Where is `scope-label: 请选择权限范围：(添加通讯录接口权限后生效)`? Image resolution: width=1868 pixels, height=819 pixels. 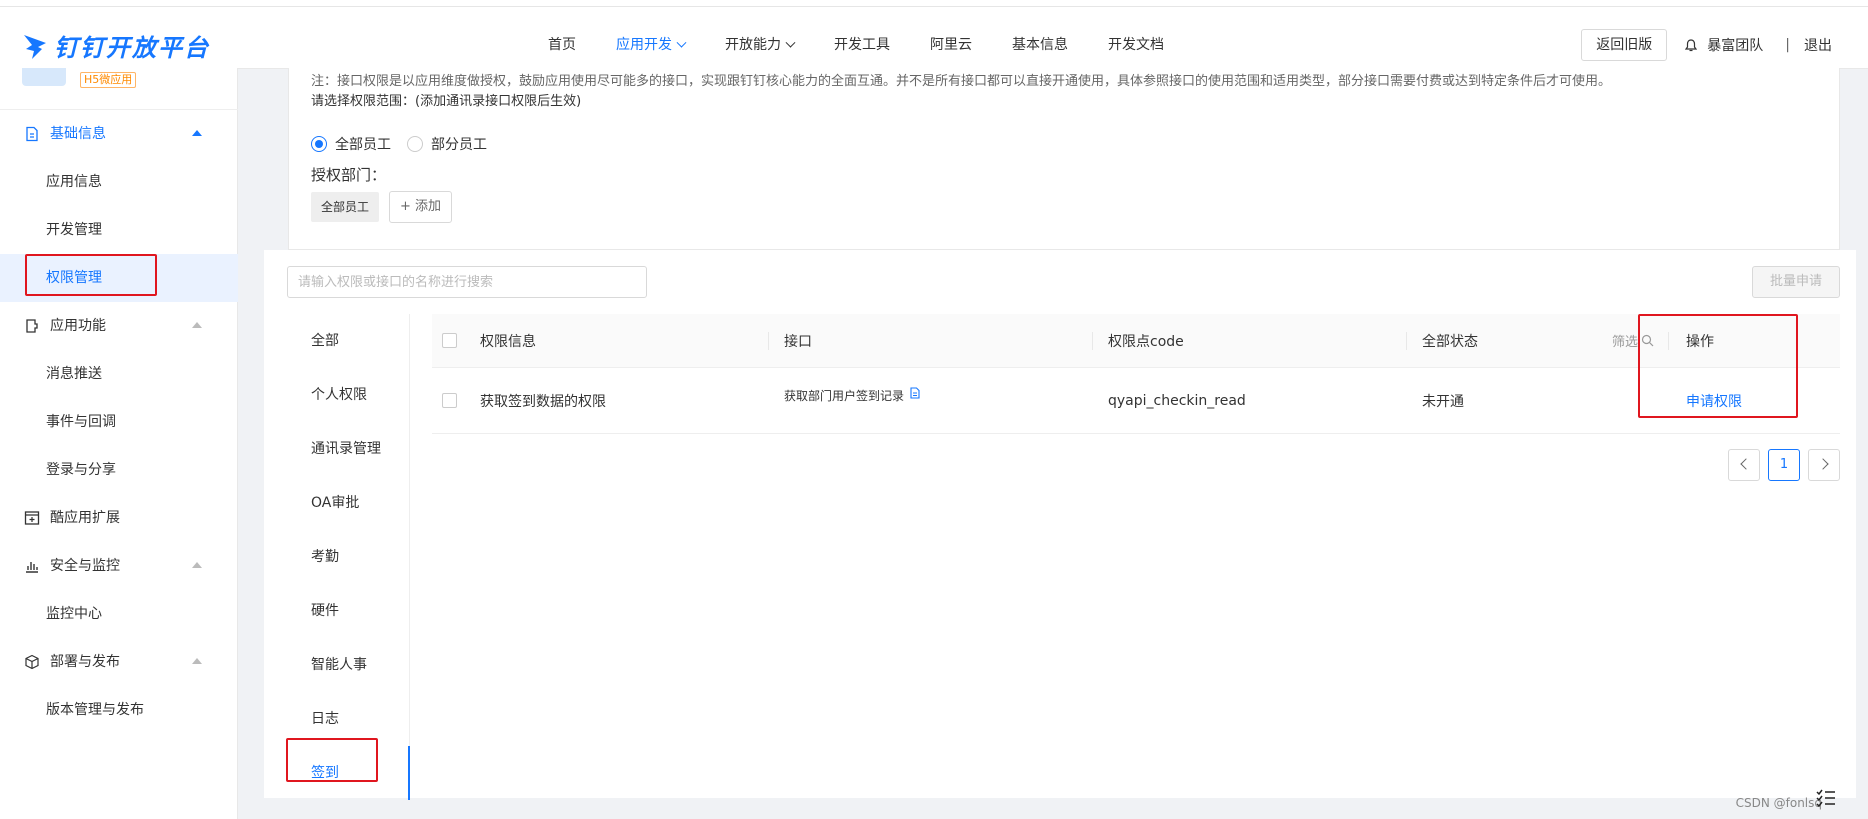 scope-label: 请选择权限范围：(添加通讯录接口权限后生效) is located at coordinates (446, 101).